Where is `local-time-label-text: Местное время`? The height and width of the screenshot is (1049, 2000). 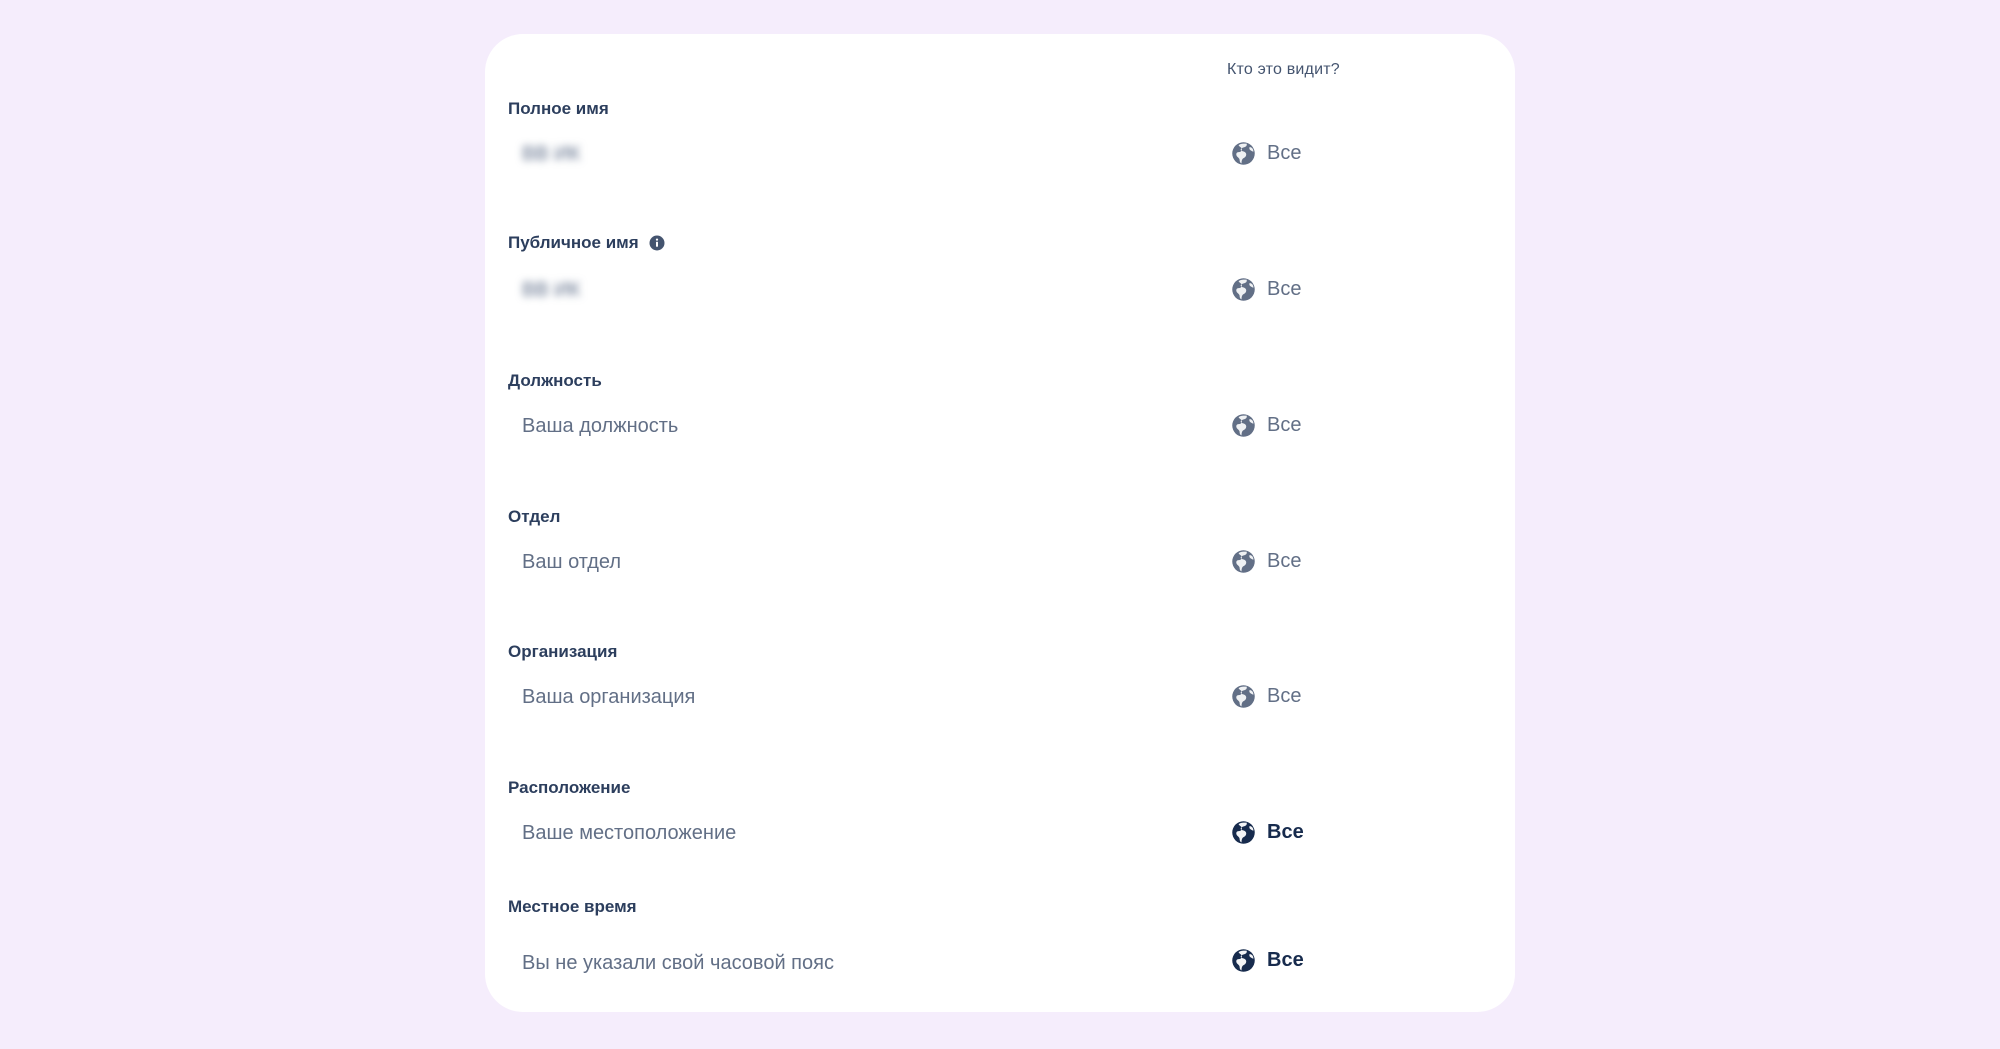 local-time-label-text: Местное время is located at coordinates (572, 906).